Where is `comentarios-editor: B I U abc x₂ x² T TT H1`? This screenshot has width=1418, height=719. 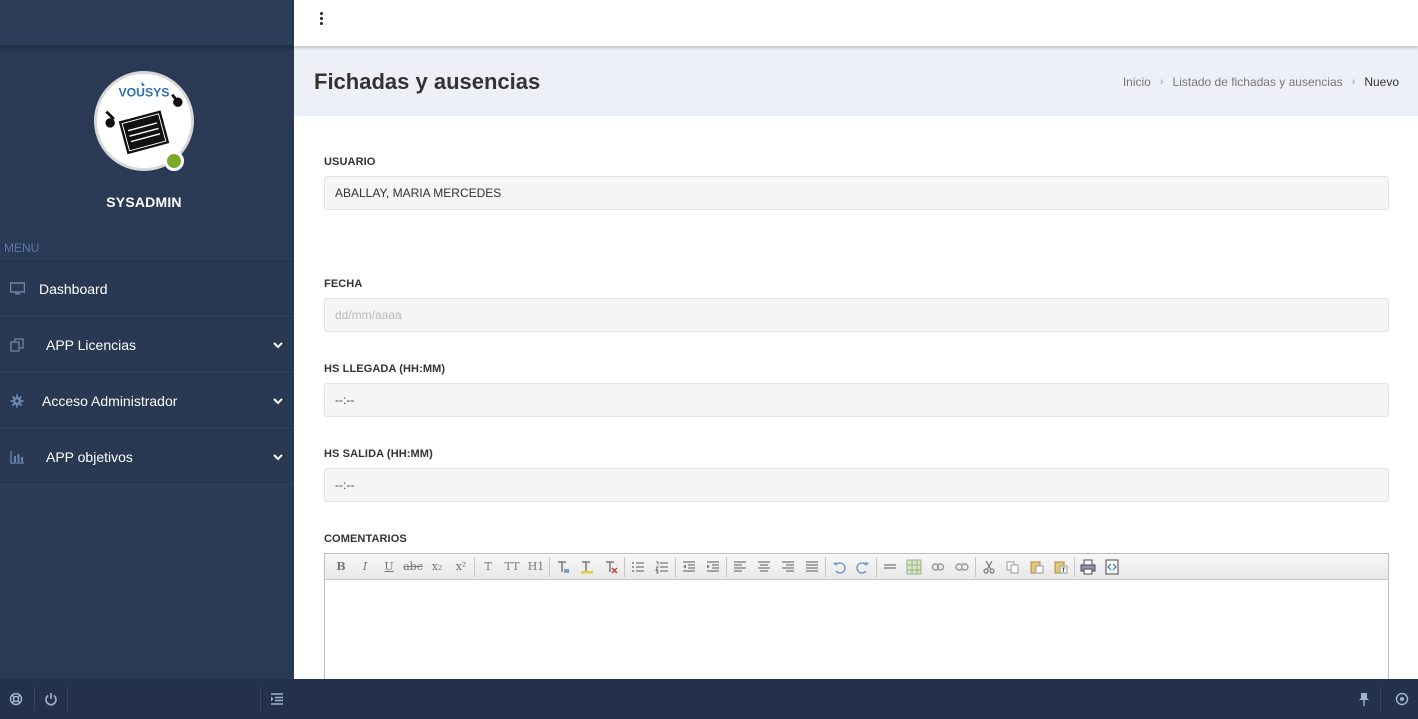
comentarios-editor: B I U abc x₂ x² T TT H1 is located at coordinates (856, 618).